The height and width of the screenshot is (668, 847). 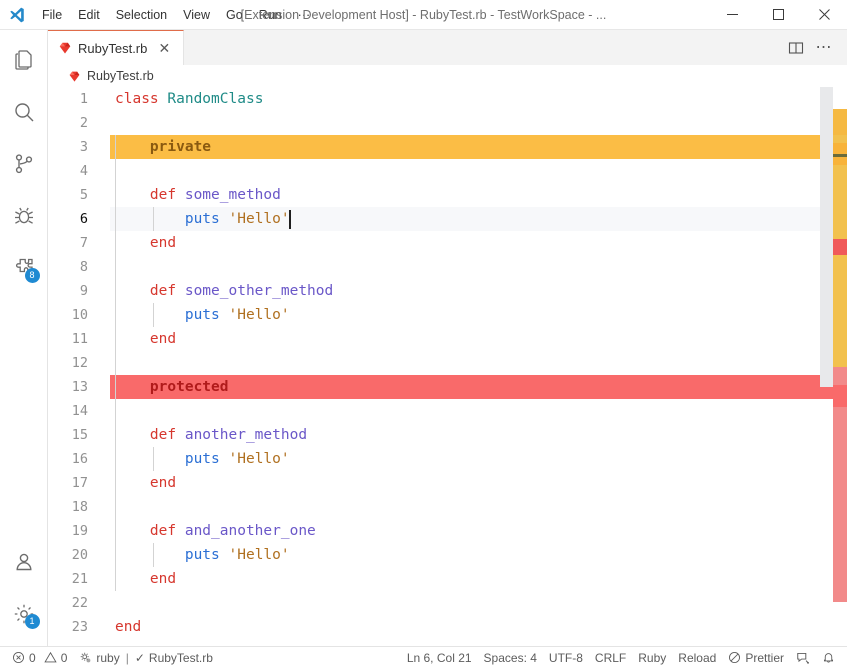 What do you see at coordinates (826, 237) in the screenshot?
I see `editor-scrollbar-slider` at bounding box center [826, 237].